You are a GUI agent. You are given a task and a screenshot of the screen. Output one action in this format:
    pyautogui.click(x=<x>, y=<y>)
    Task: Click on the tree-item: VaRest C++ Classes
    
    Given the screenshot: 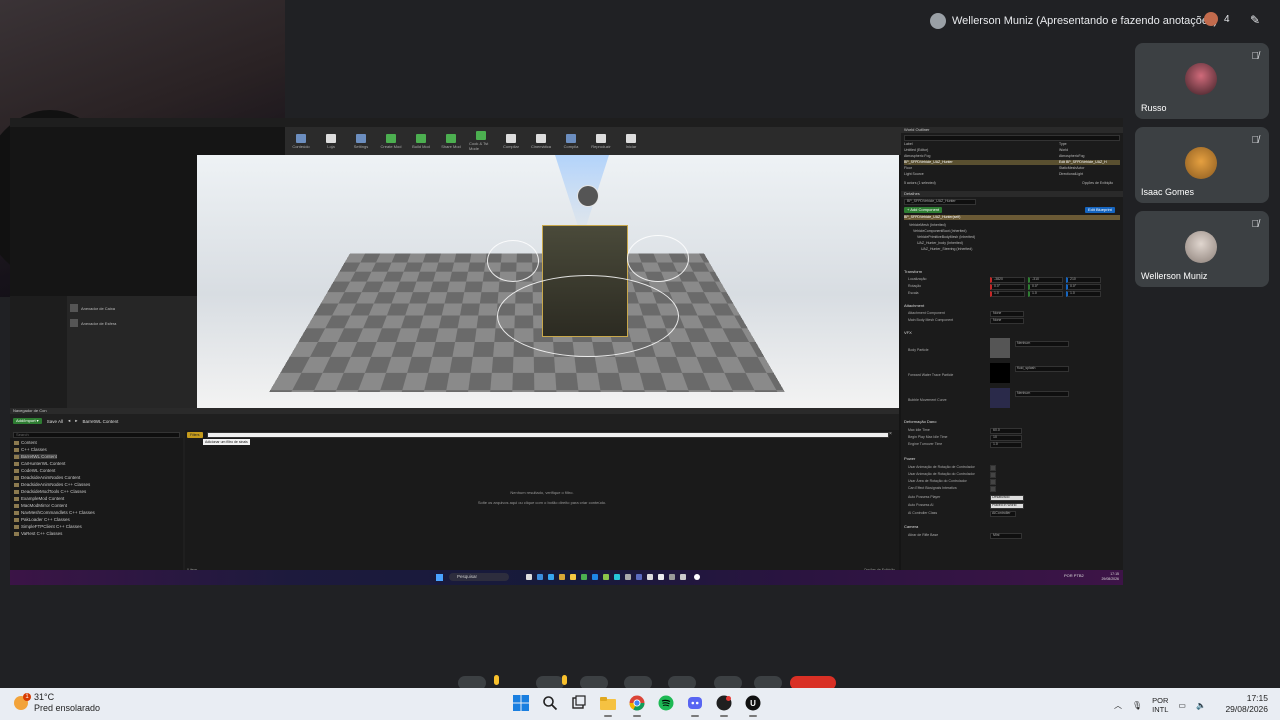 What is the action you would take?
    pyautogui.click(x=38, y=533)
    